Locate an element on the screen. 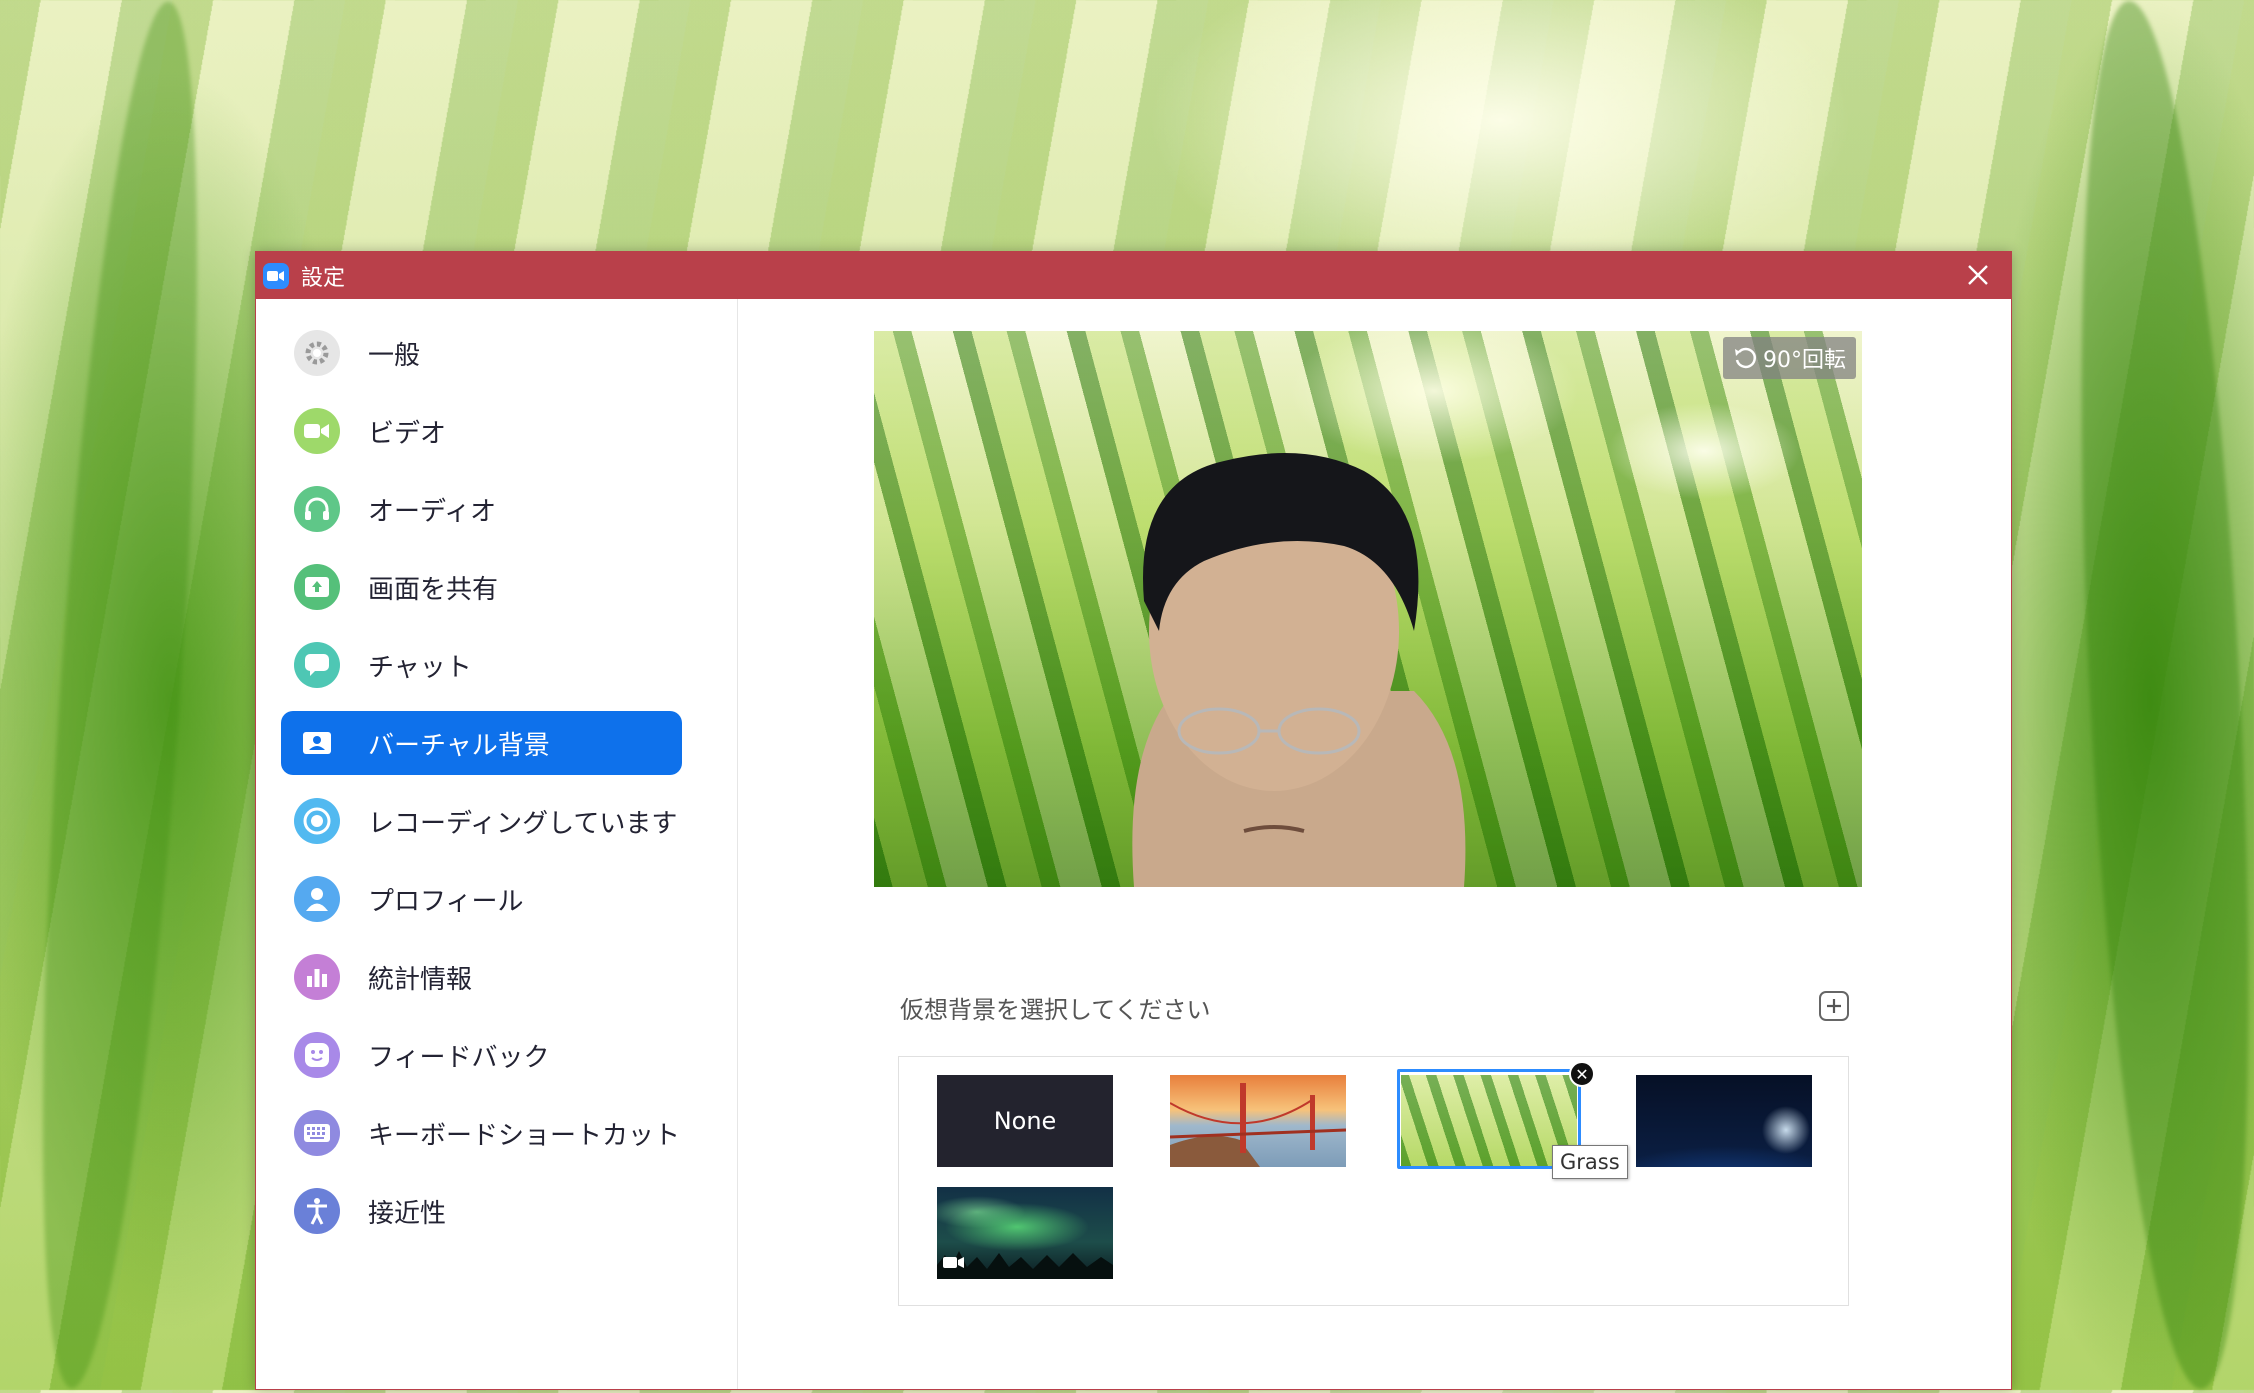 Image resolution: width=2254 pixels, height=1393 pixels. sidebar-item-statistics: 統計情報 is located at coordinates (481, 977).